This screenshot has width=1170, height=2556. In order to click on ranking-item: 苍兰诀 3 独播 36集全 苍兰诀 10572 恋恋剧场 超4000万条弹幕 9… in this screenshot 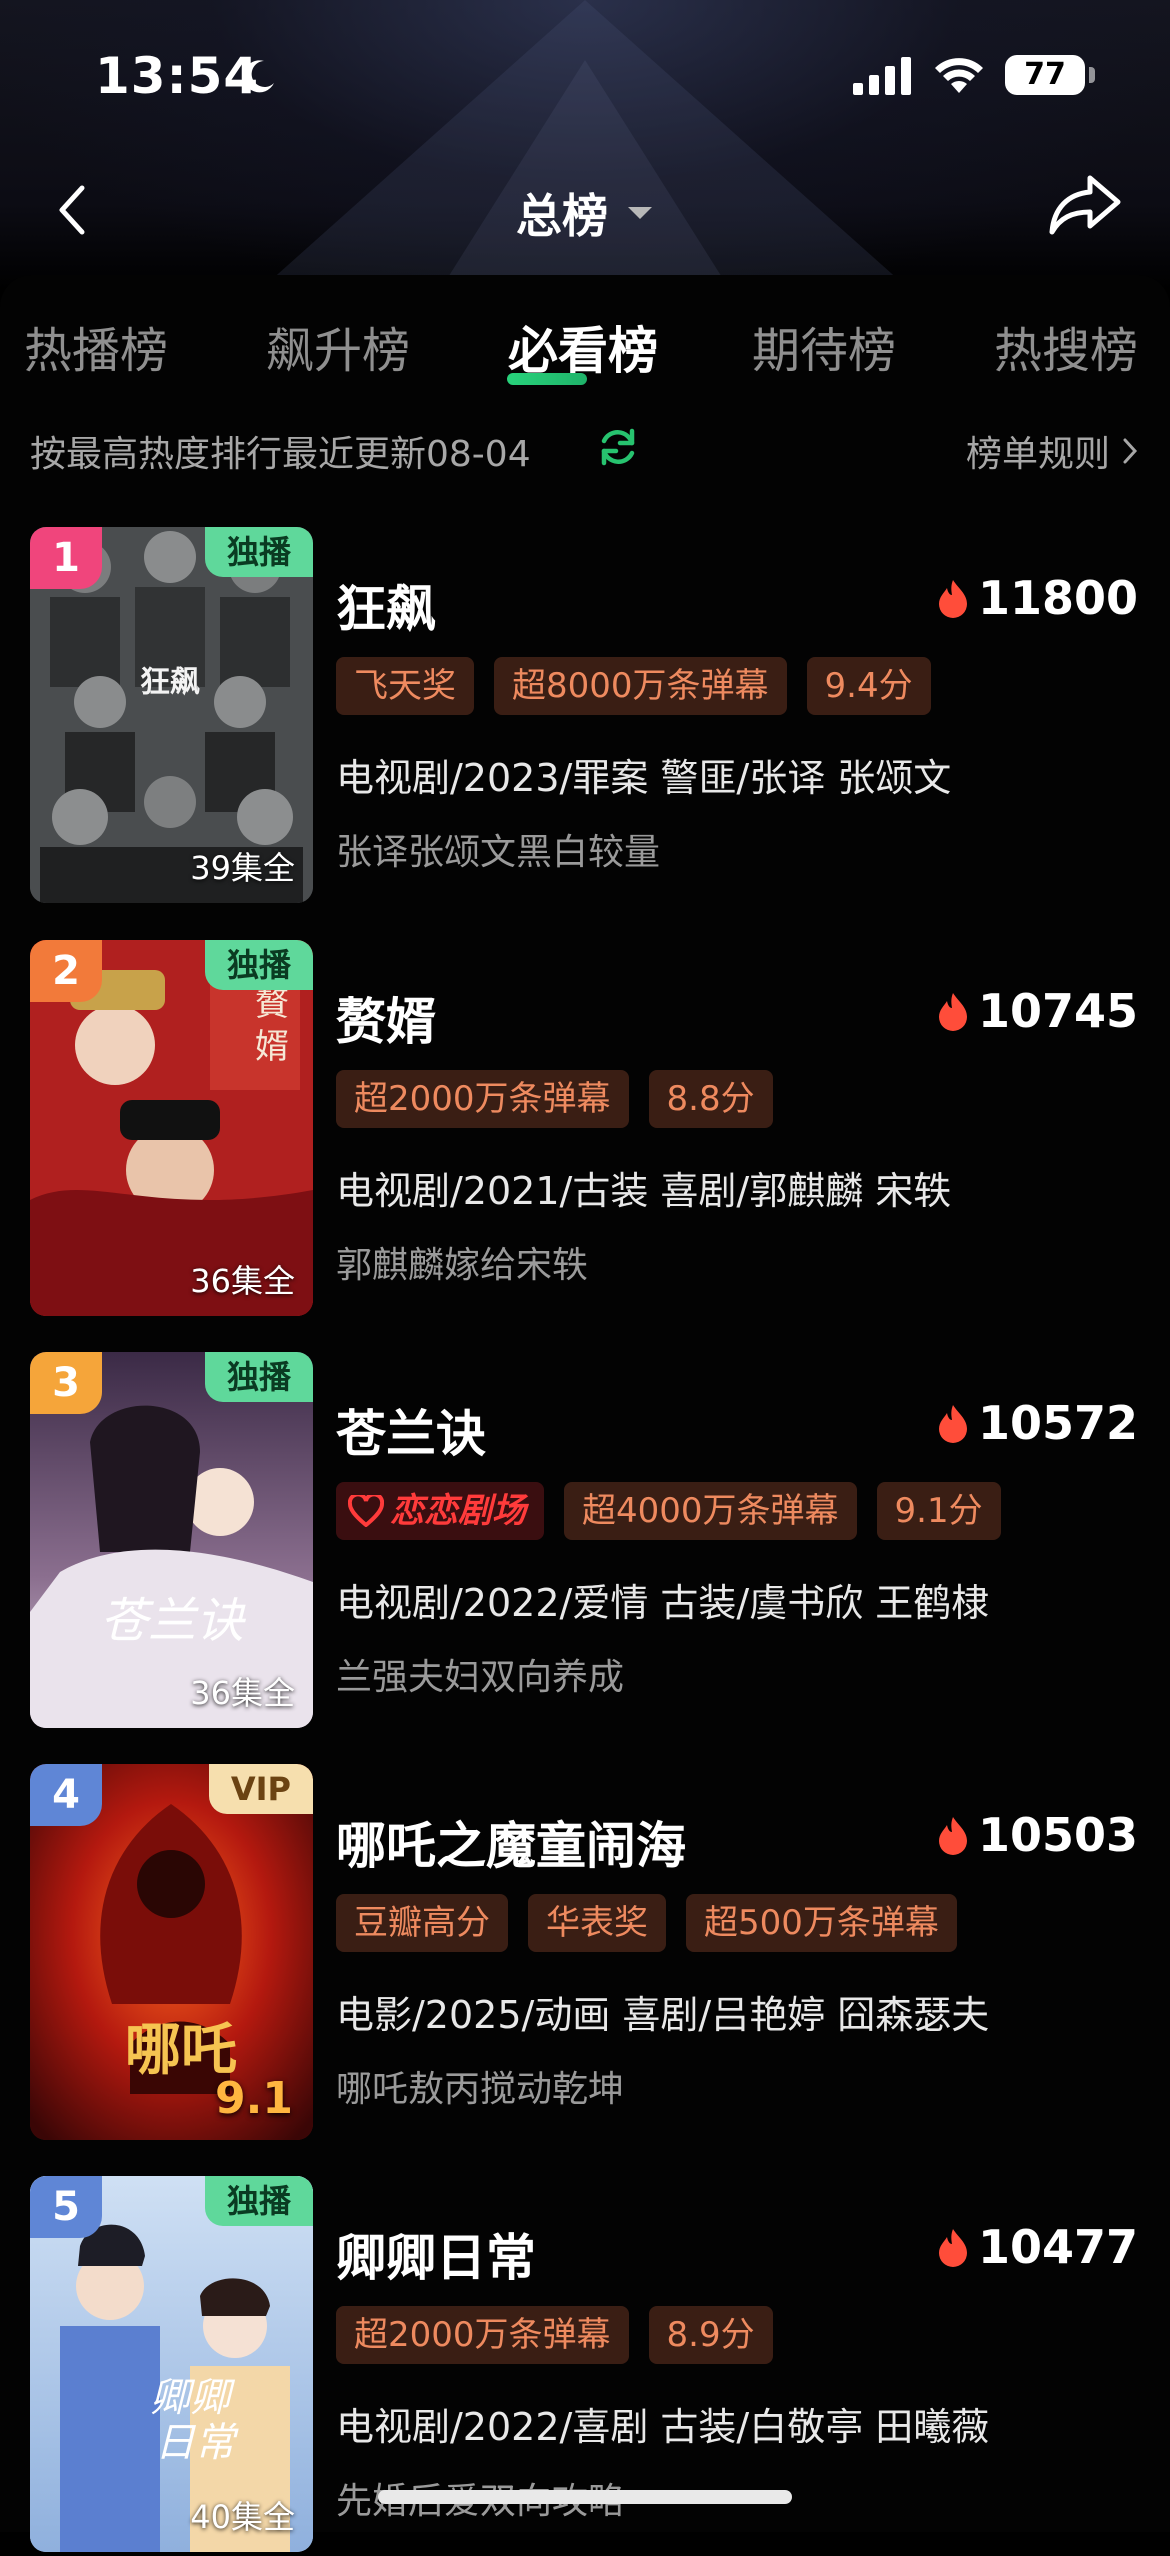, I will do `click(585, 1542)`.